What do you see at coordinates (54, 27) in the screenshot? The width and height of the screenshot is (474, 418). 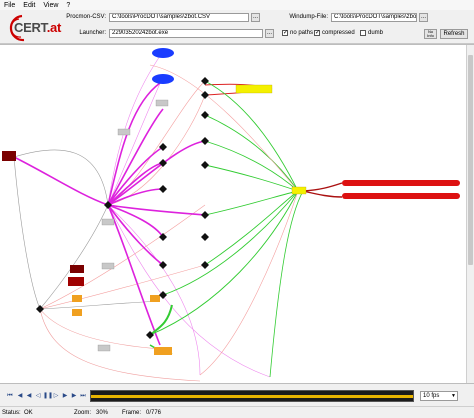 I see `logo-suffix: .at` at bounding box center [54, 27].